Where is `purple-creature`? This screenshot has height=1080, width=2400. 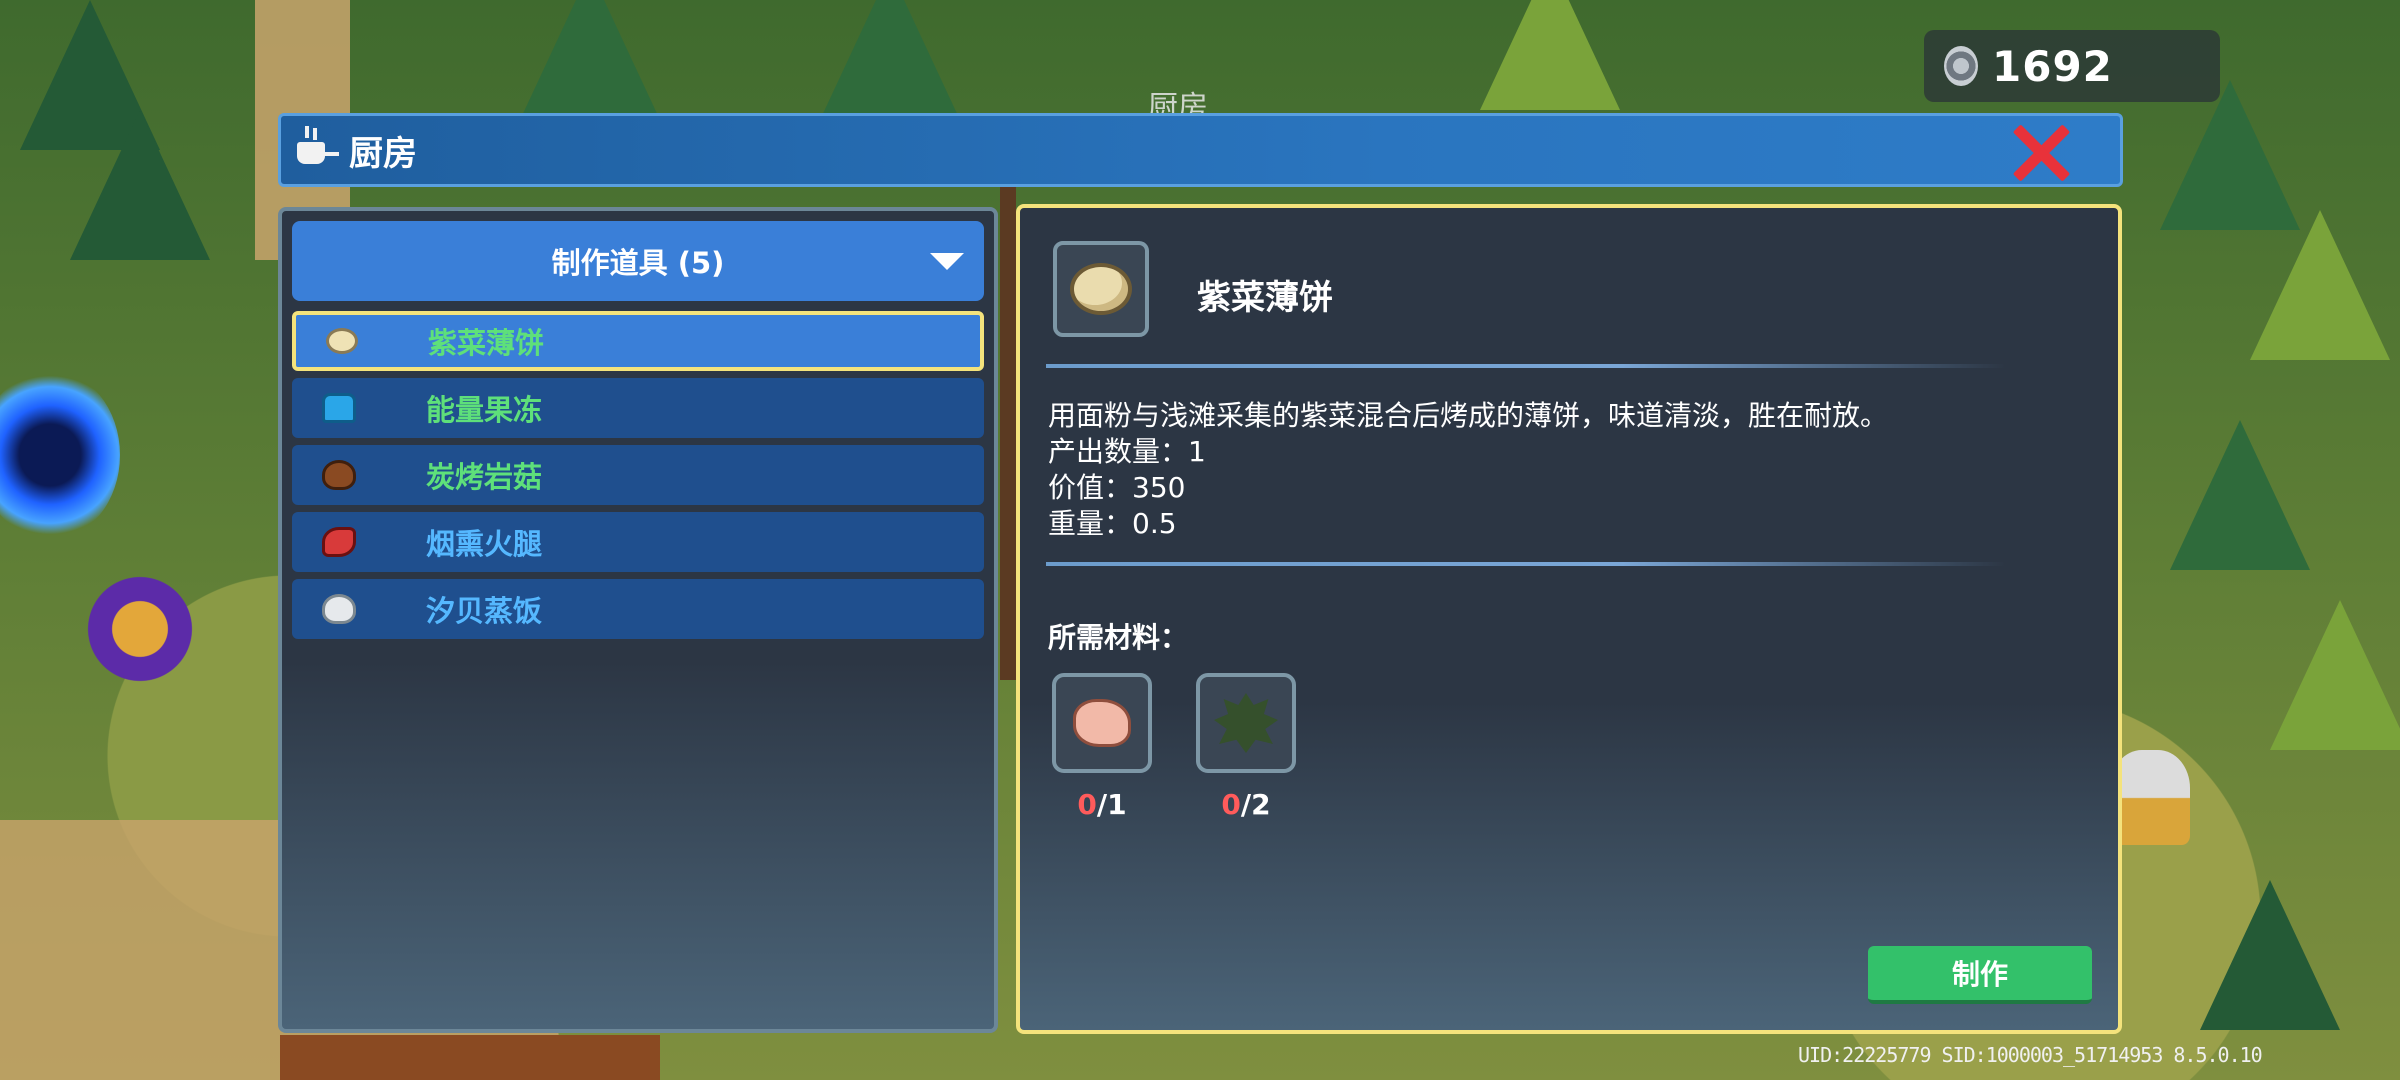
purple-creature is located at coordinates (140, 635).